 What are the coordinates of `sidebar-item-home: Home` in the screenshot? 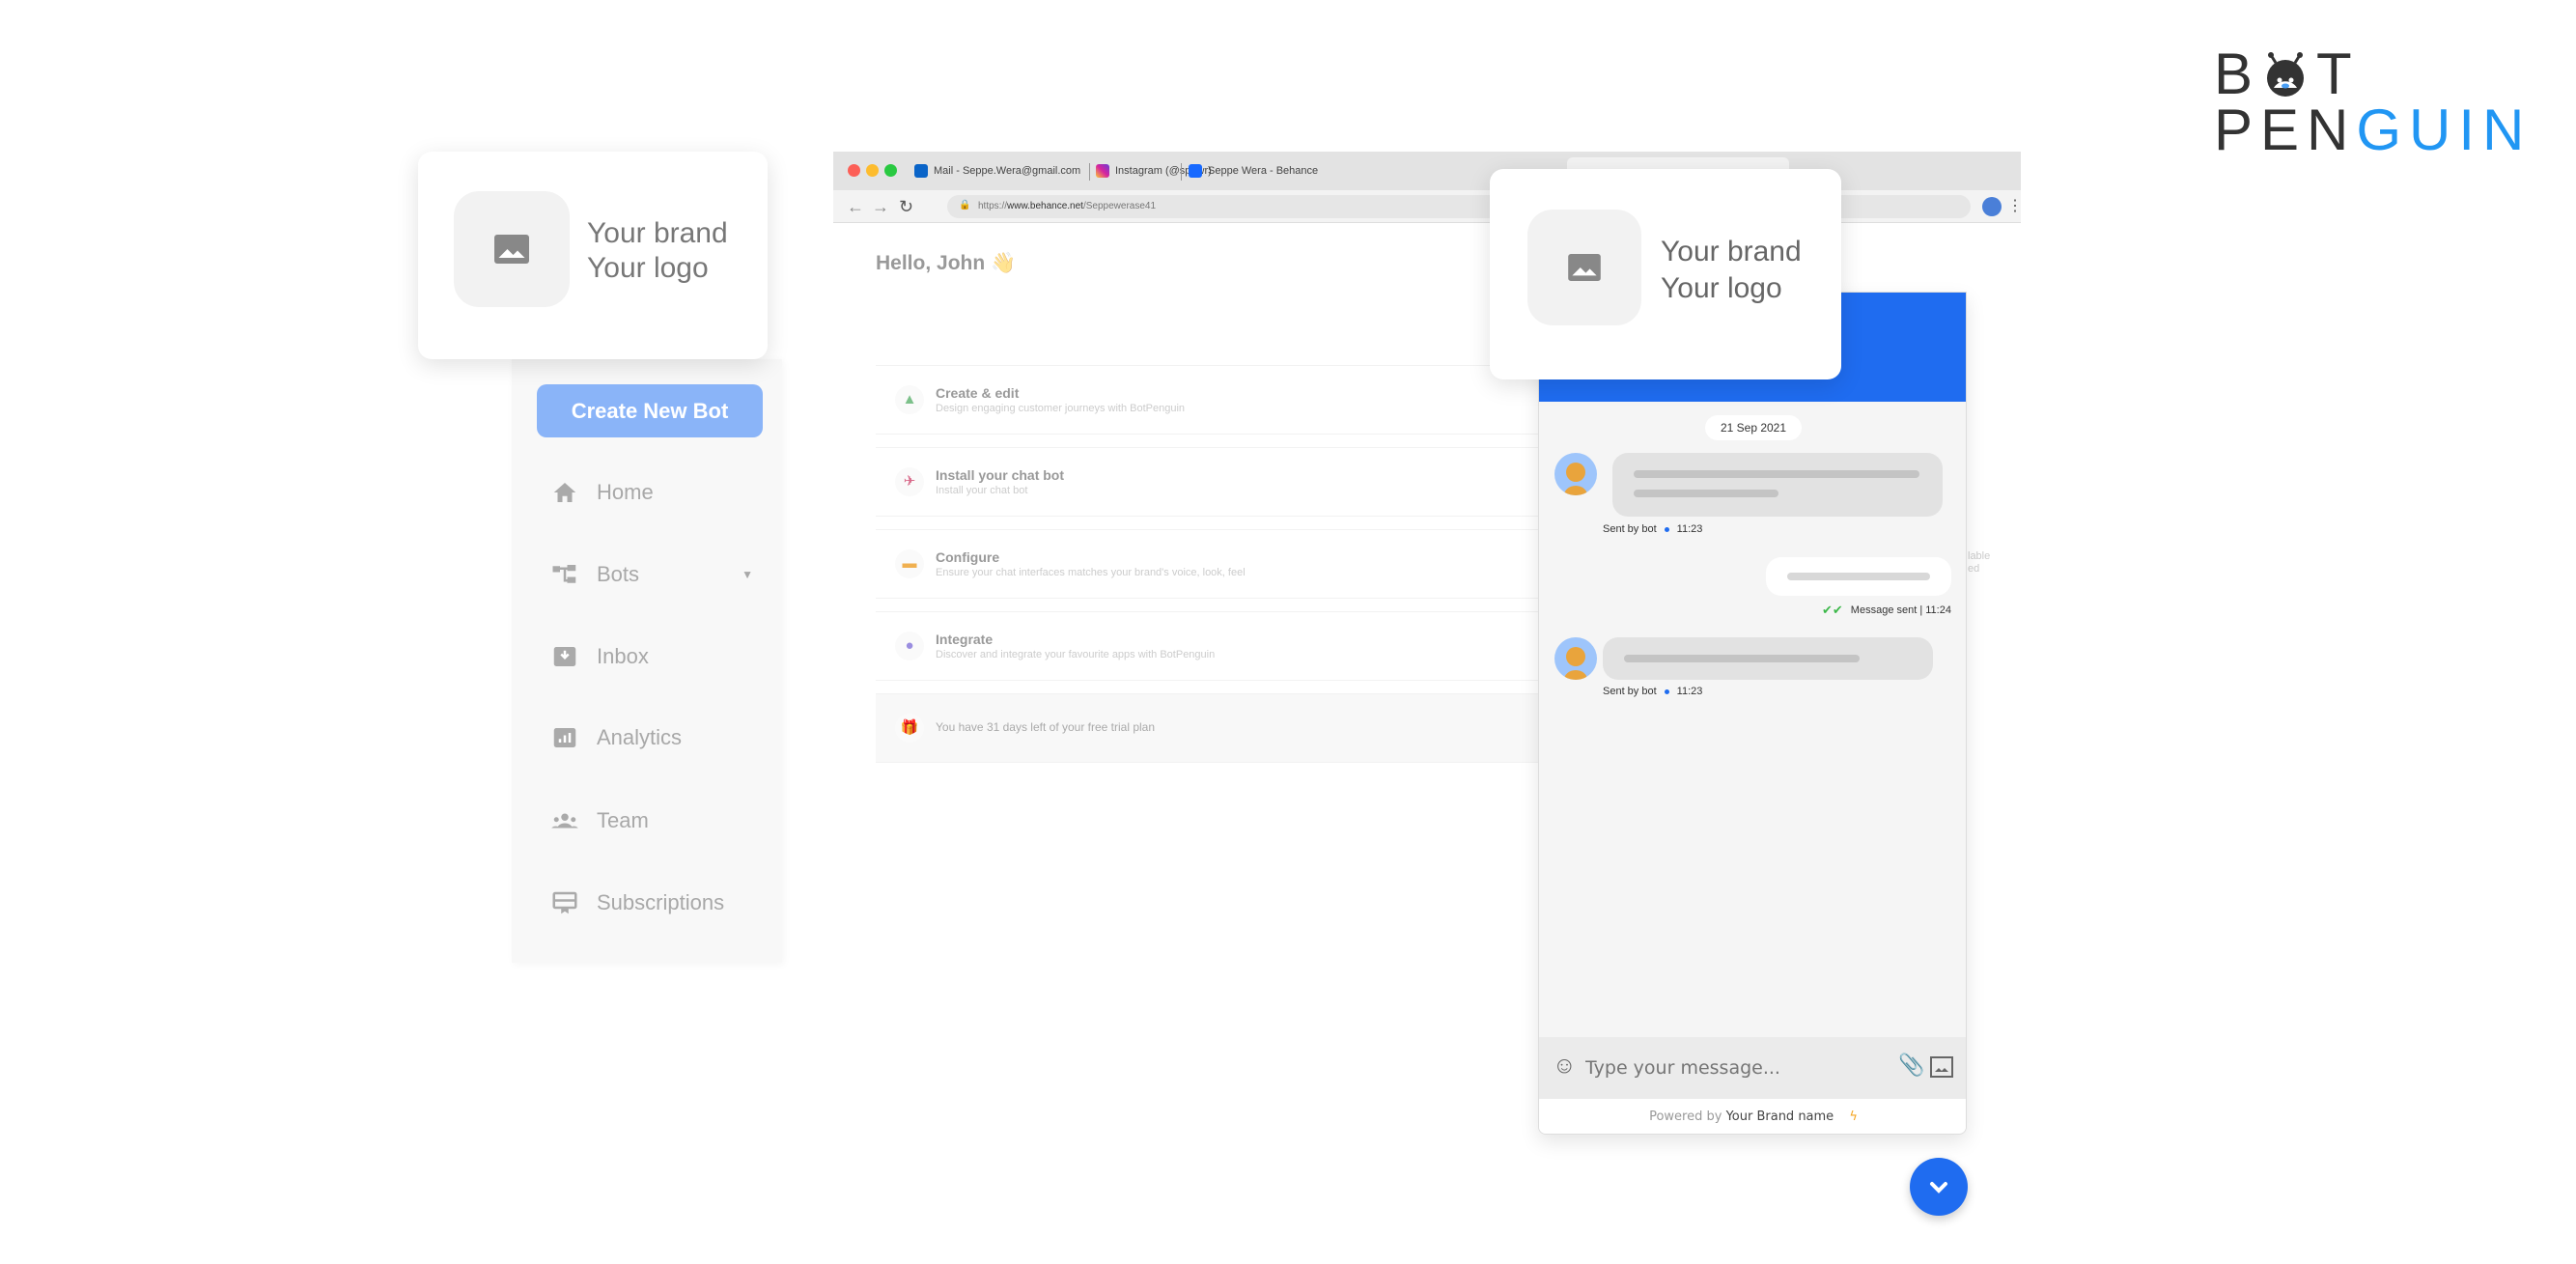 It's located at (652, 493).